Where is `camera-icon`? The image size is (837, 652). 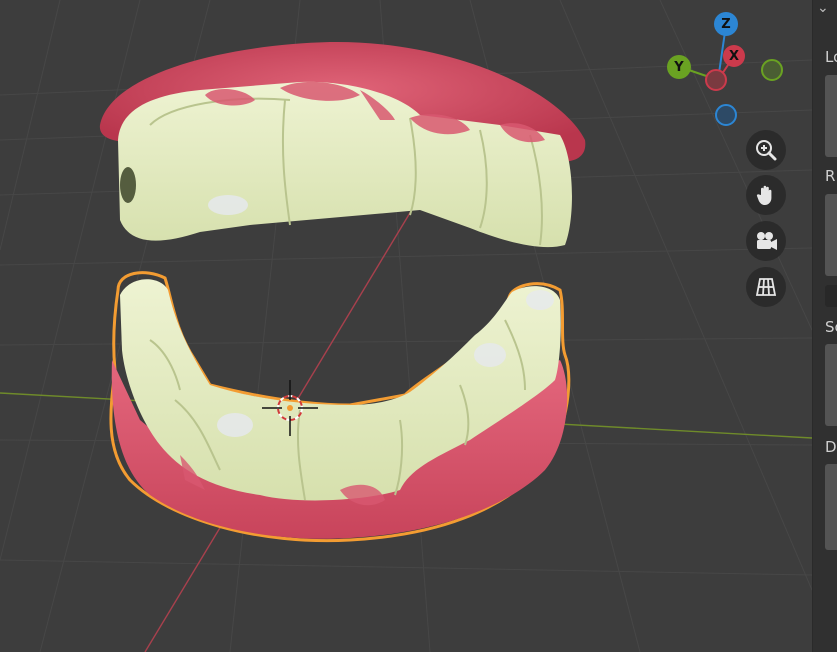
camera-icon is located at coordinates (767, 241).